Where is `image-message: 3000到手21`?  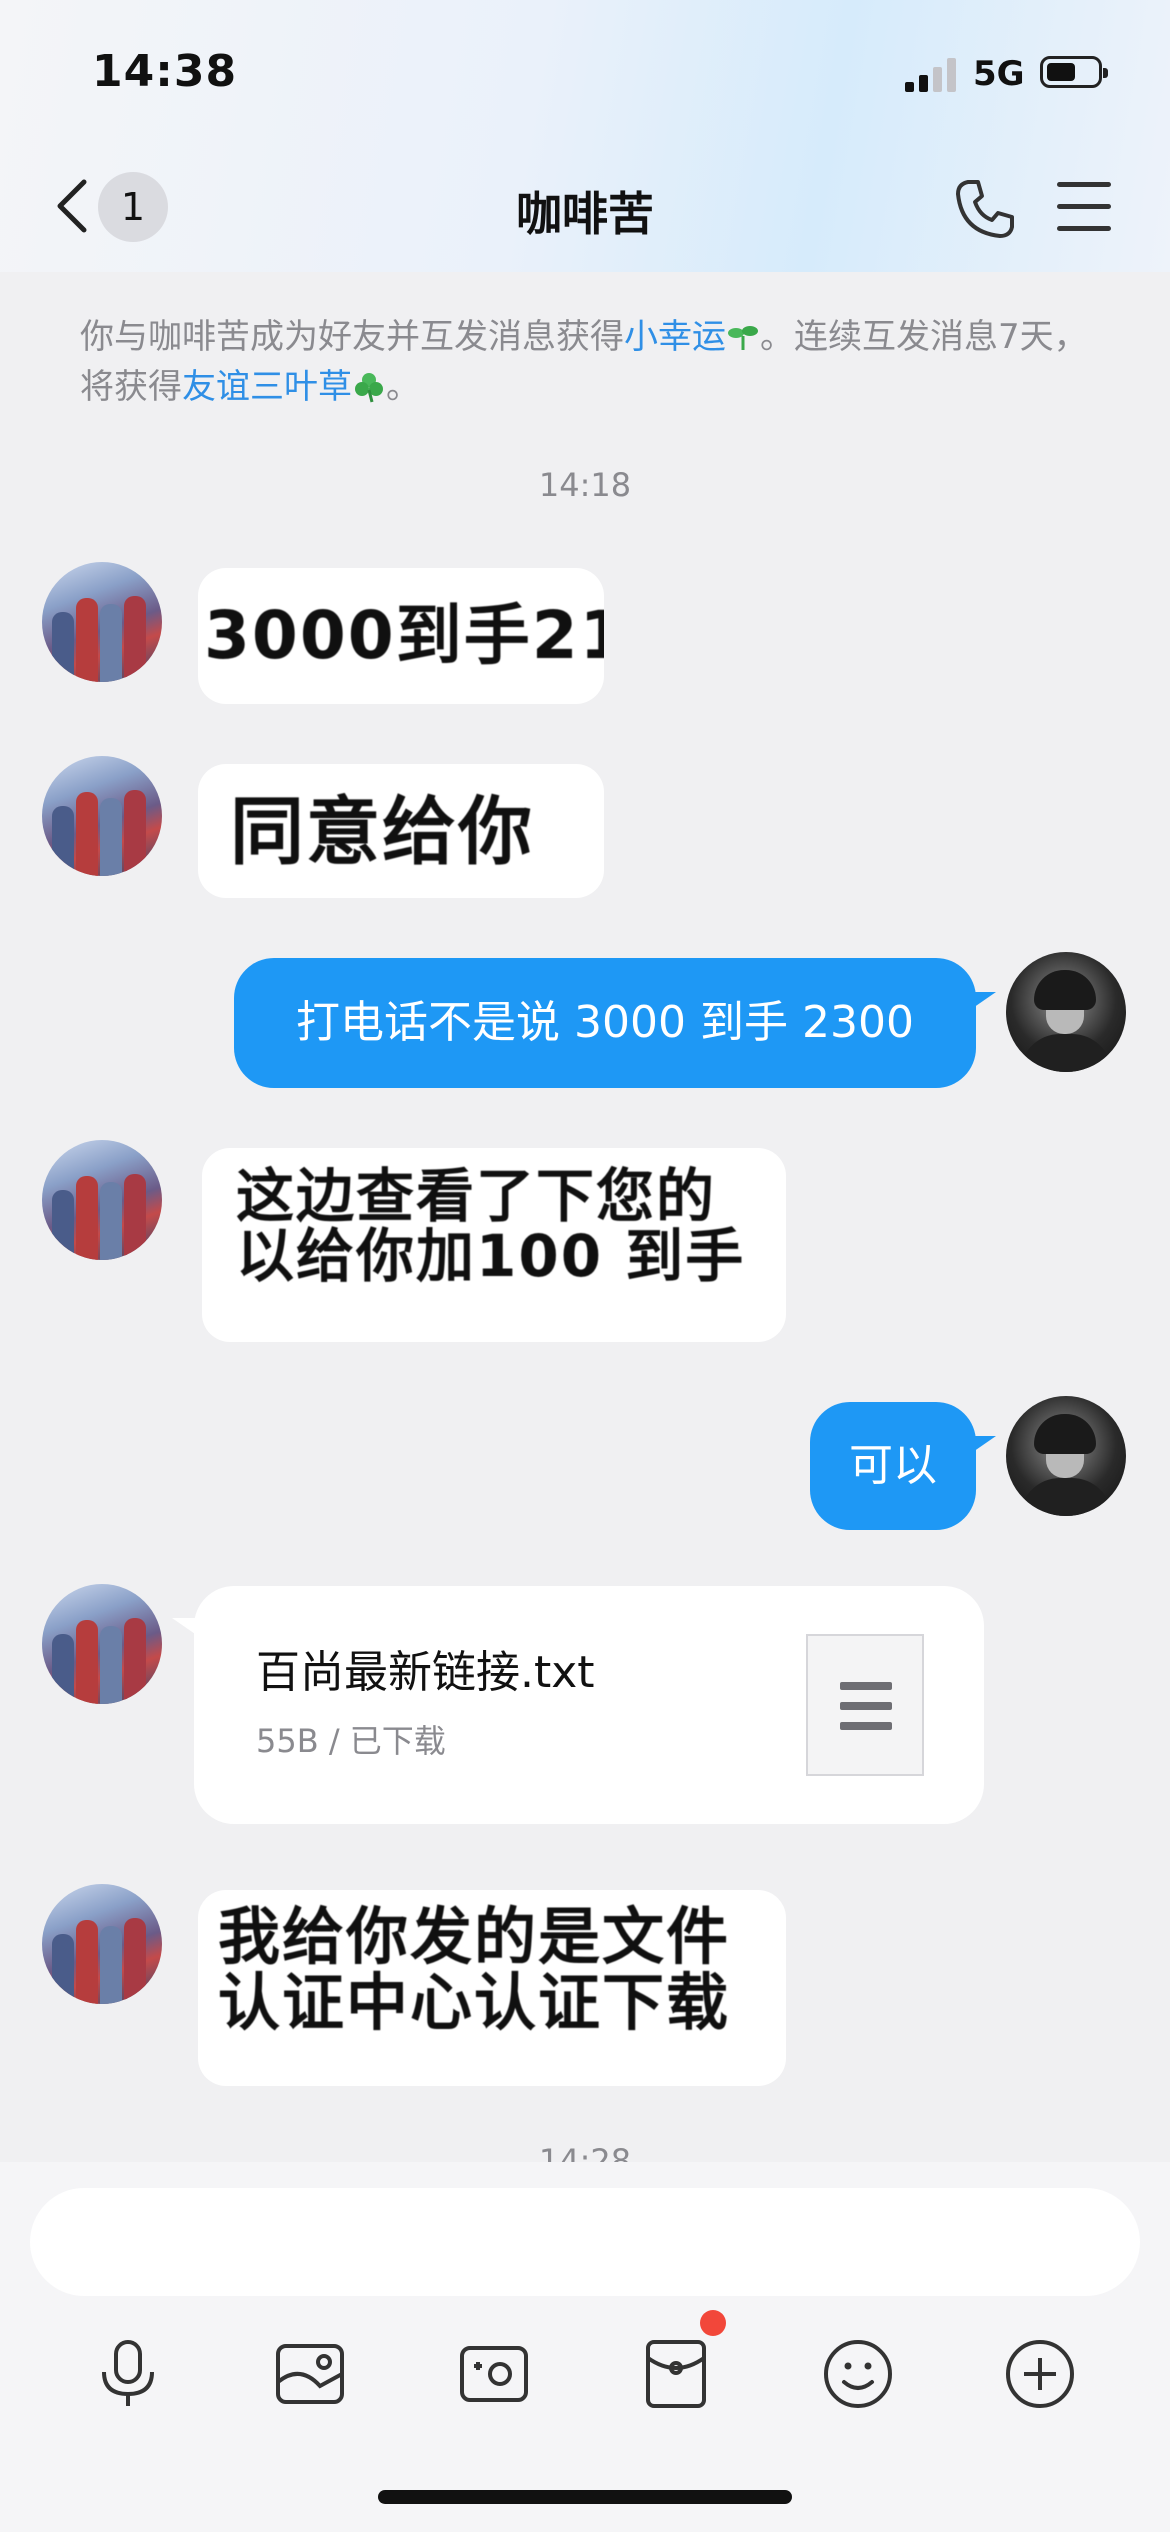
image-message: 3000到手21 is located at coordinates (401, 636).